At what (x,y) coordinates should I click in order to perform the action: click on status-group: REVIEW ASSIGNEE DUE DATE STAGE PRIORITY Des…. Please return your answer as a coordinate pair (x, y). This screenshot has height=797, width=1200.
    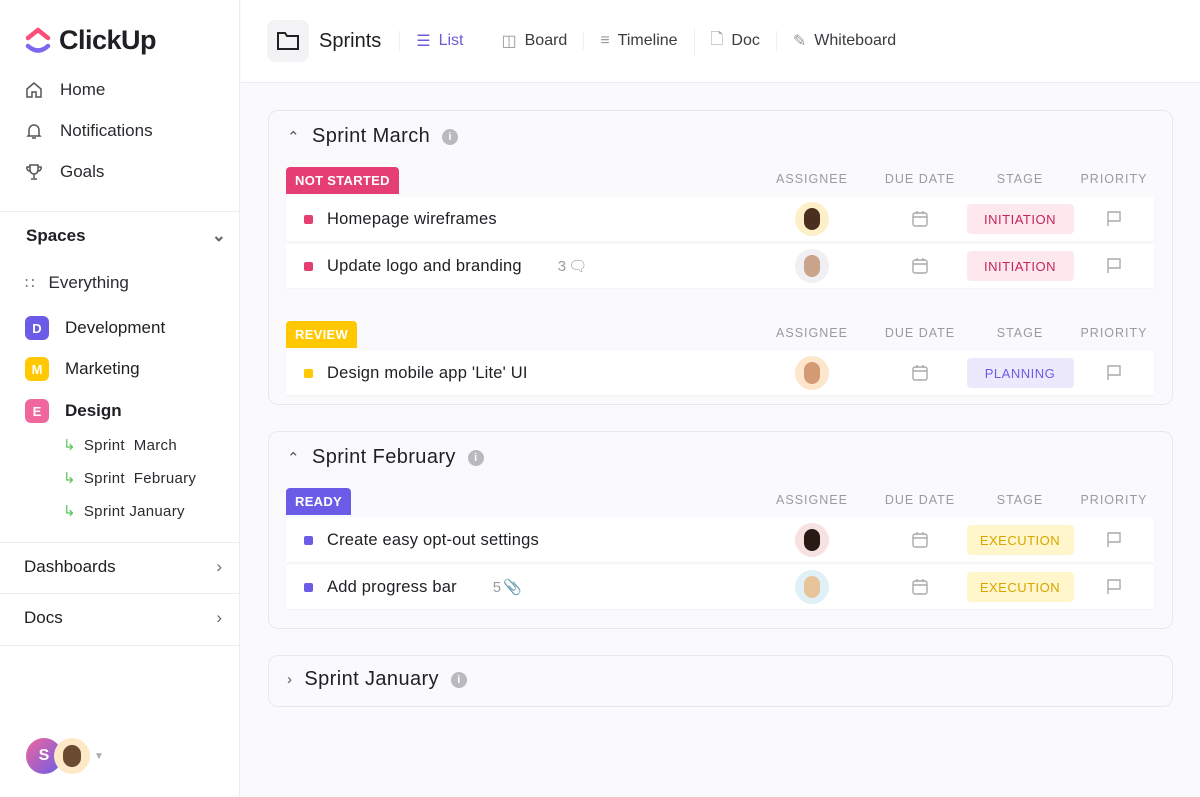
    Looking at the image, I should click on (720, 357).